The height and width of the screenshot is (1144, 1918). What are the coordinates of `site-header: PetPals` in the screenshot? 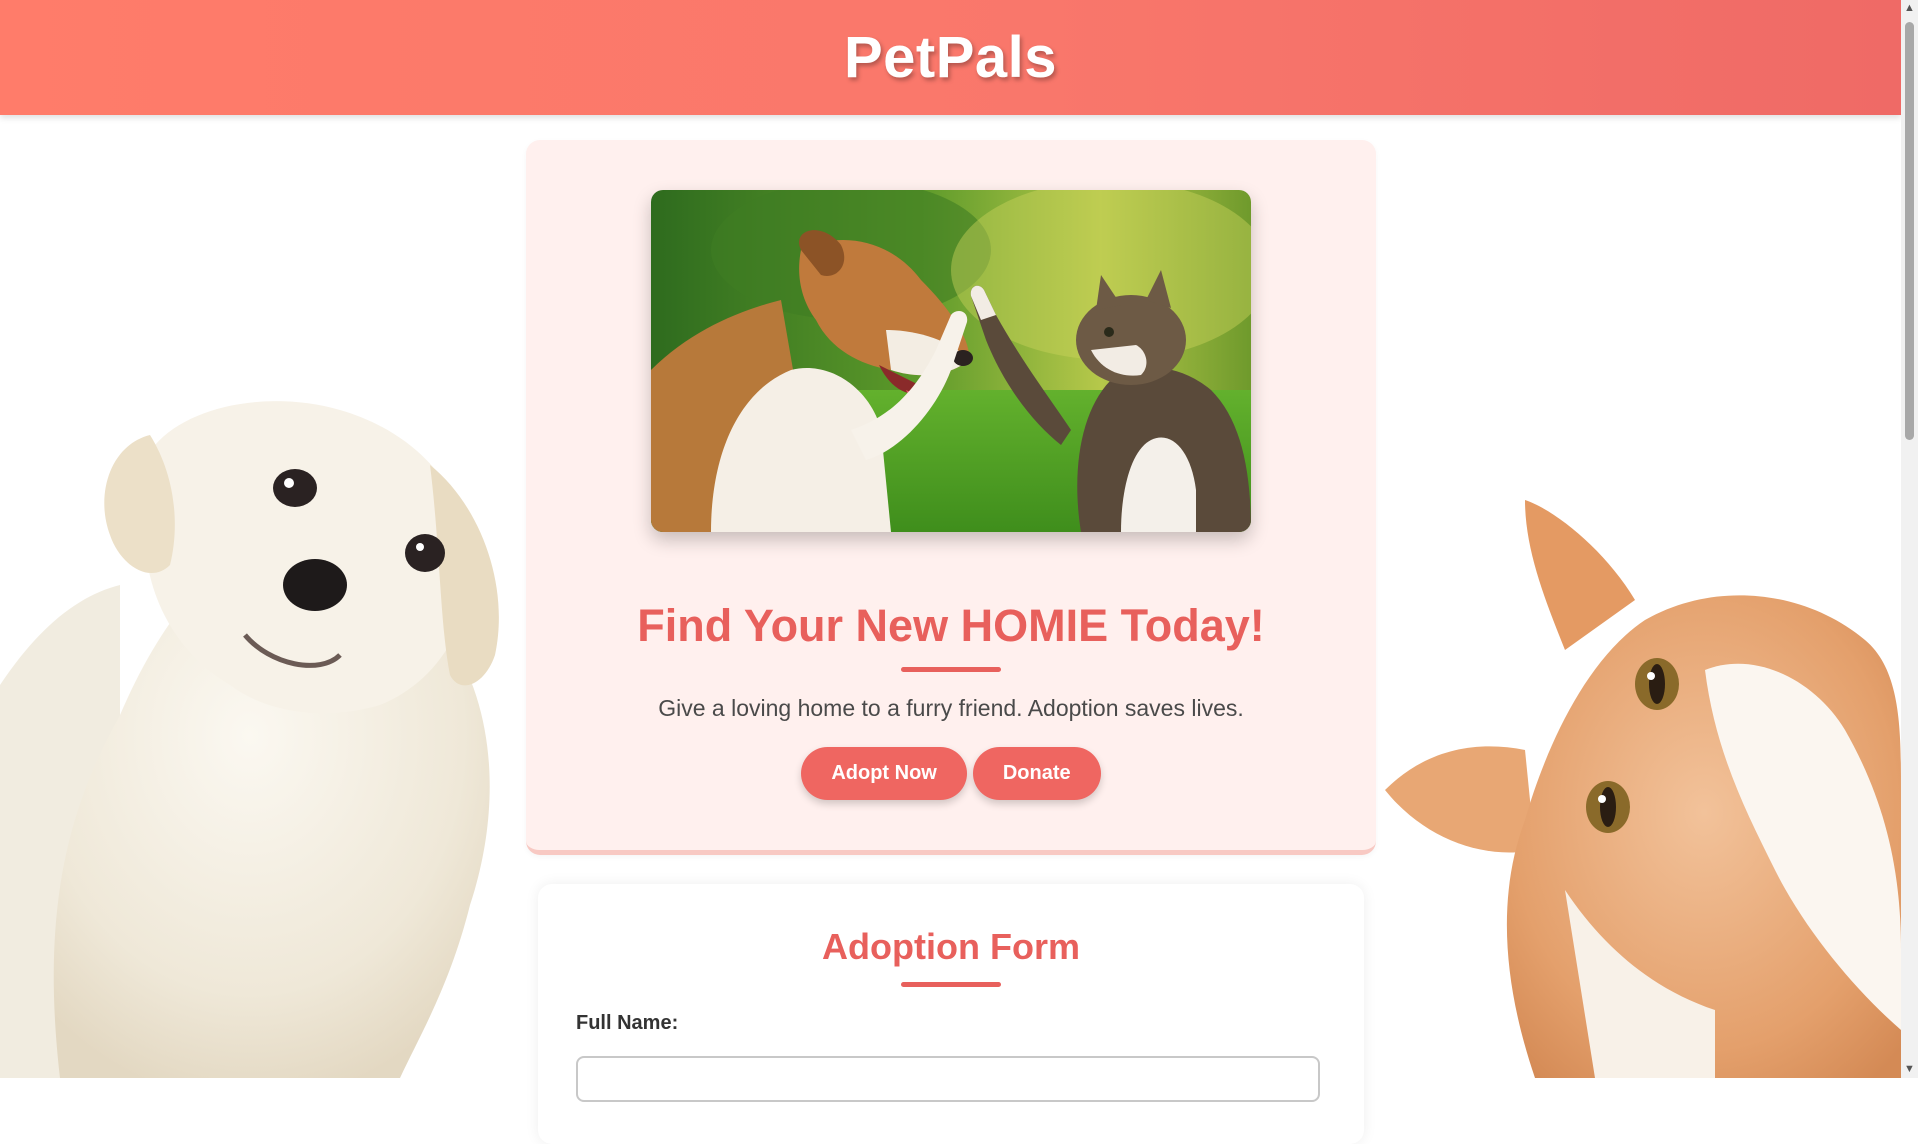 It's located at (950, 57).